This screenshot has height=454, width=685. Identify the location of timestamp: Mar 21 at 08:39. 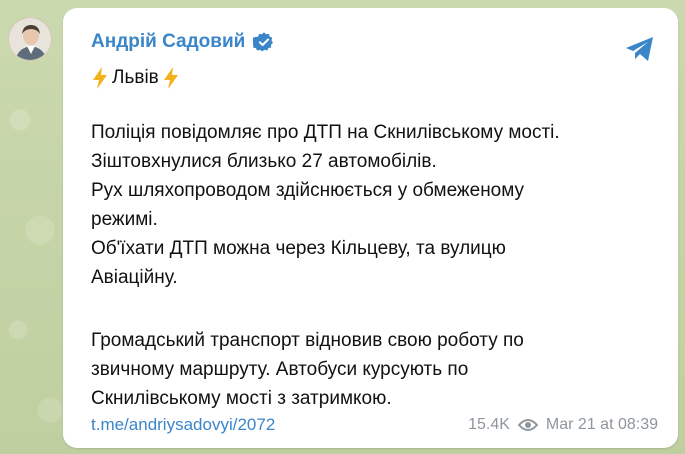
(601, 424).